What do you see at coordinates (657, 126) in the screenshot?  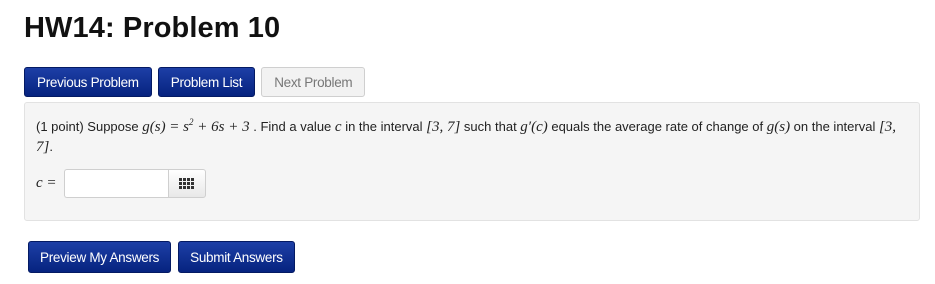 I see `problem-text-d: equals the average rate of change of` at bounding box center [657, 126].